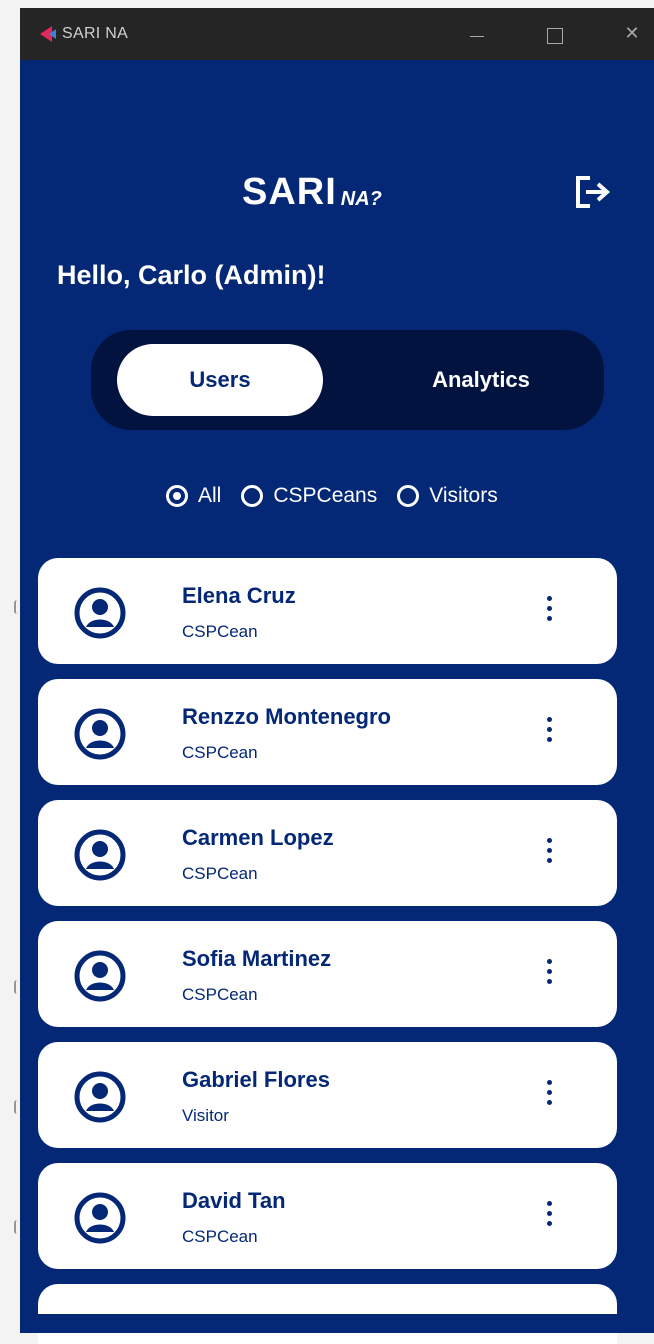  Describe the element at coordinates (52, 34) in the screenshot. I see `app-icon-accent` at that location.